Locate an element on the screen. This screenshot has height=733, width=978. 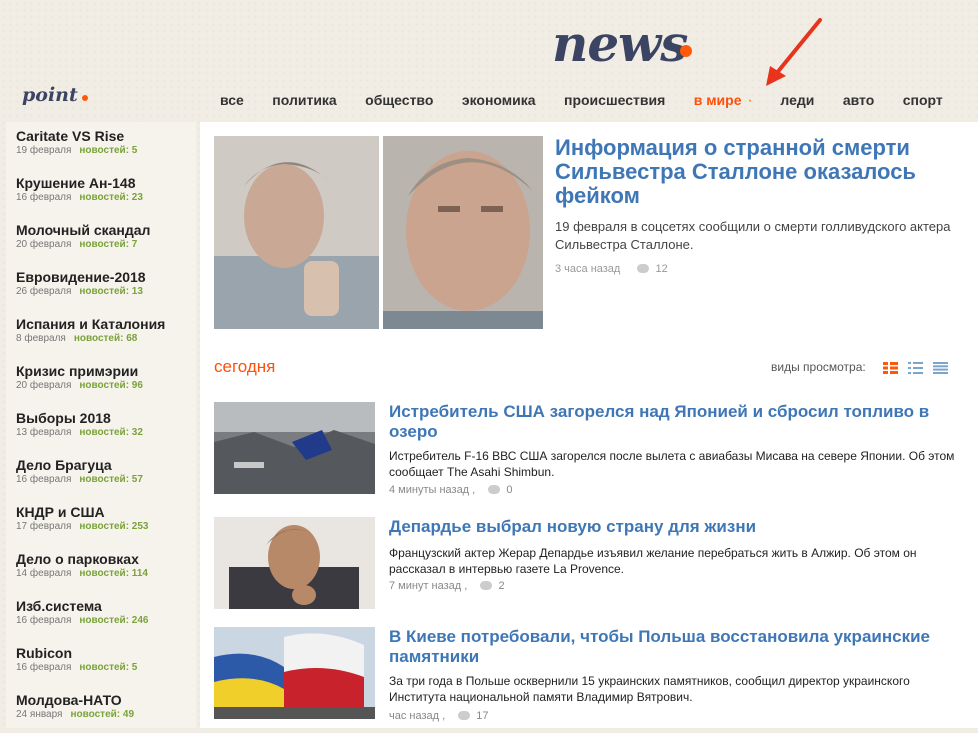
sidebar-item: Молдова-НАТО 24 января новостей: 49 is located at coordinates (101, 709).